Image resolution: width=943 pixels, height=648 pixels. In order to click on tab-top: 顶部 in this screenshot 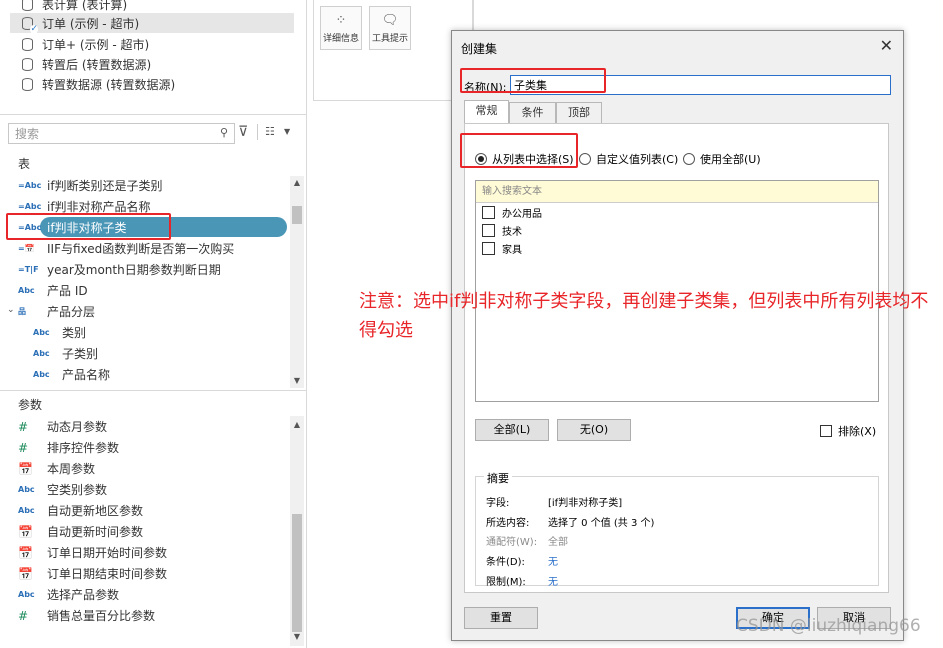, I will do `click(579, 112)`.